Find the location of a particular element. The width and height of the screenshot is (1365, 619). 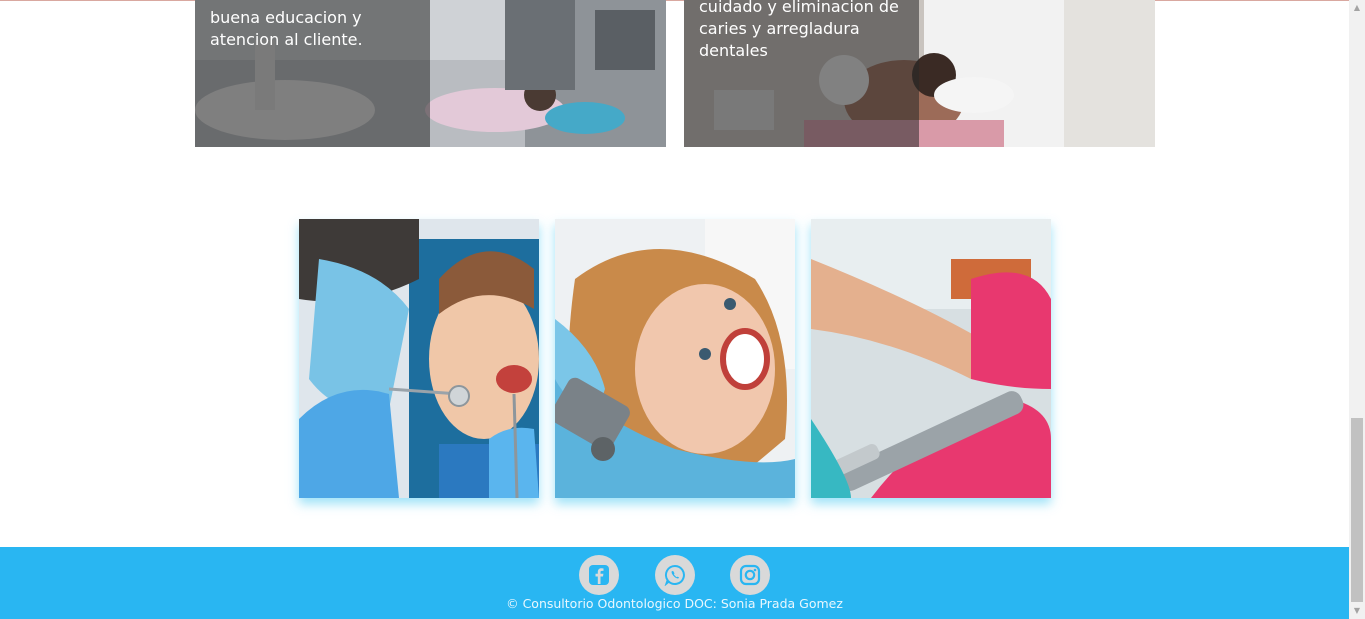

whatsapp-link is located at coordinates (675, 575).